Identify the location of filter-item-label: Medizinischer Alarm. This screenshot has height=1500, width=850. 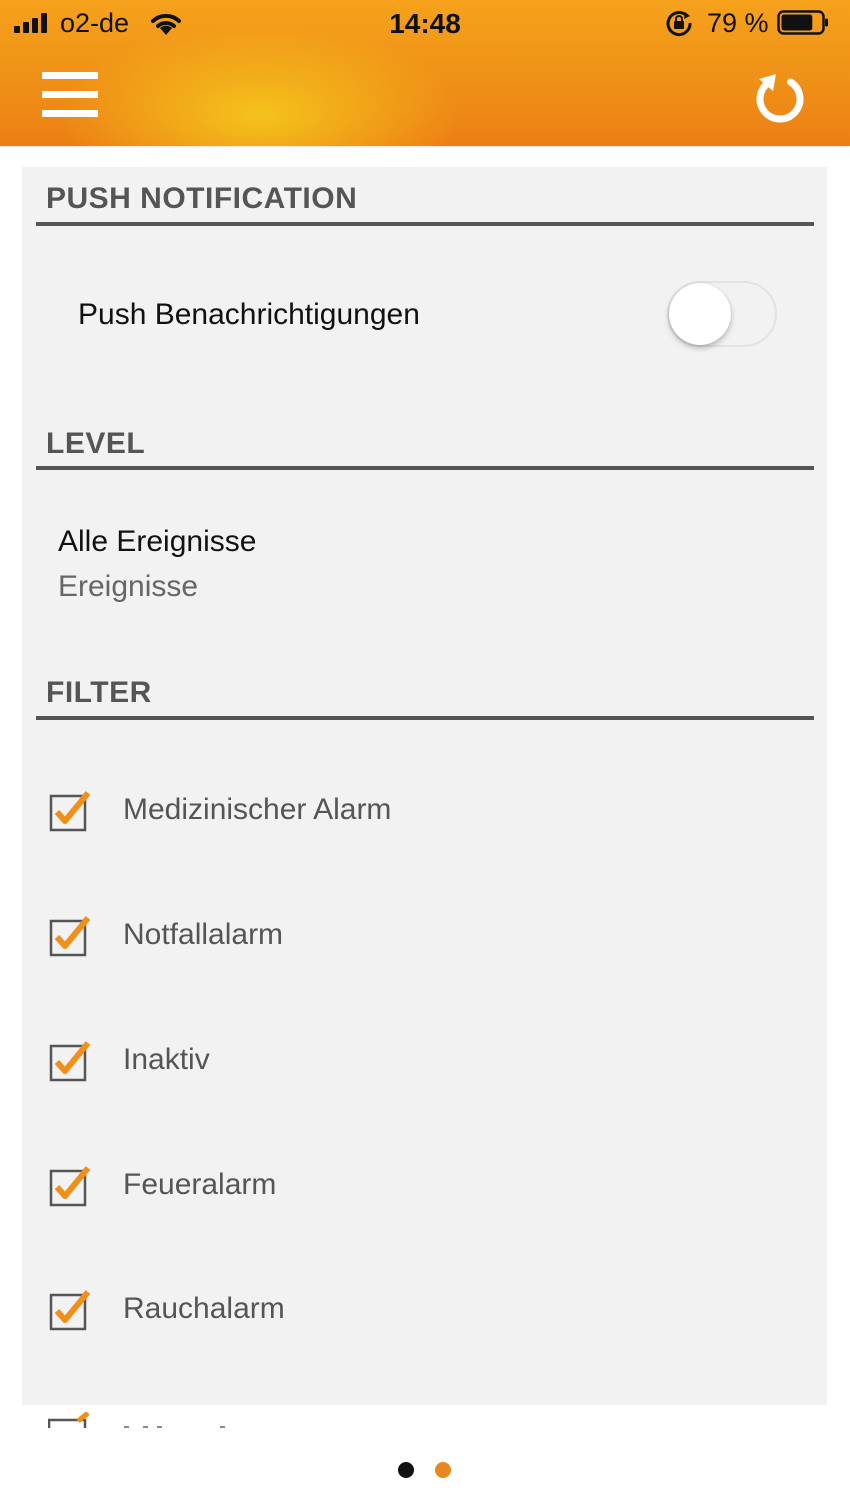
(257, 809).